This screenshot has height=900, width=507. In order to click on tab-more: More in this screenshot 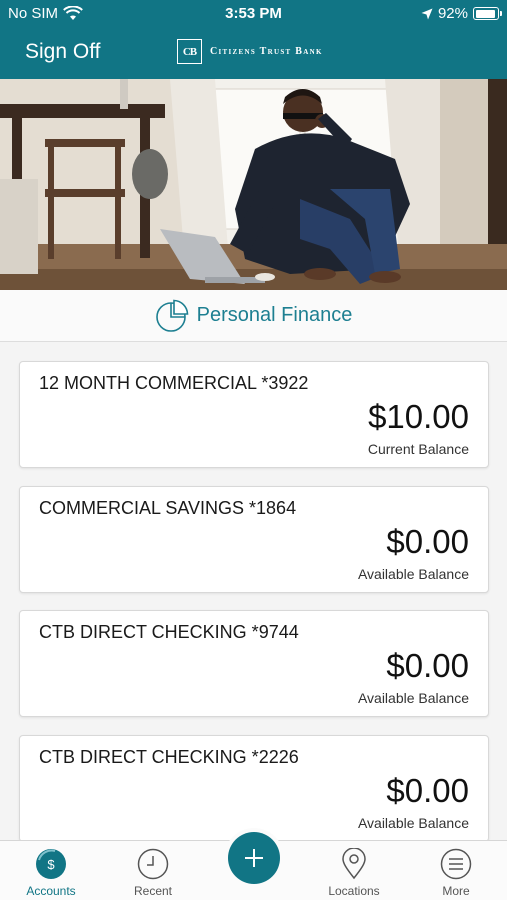, I will do `click(456, 870)`.